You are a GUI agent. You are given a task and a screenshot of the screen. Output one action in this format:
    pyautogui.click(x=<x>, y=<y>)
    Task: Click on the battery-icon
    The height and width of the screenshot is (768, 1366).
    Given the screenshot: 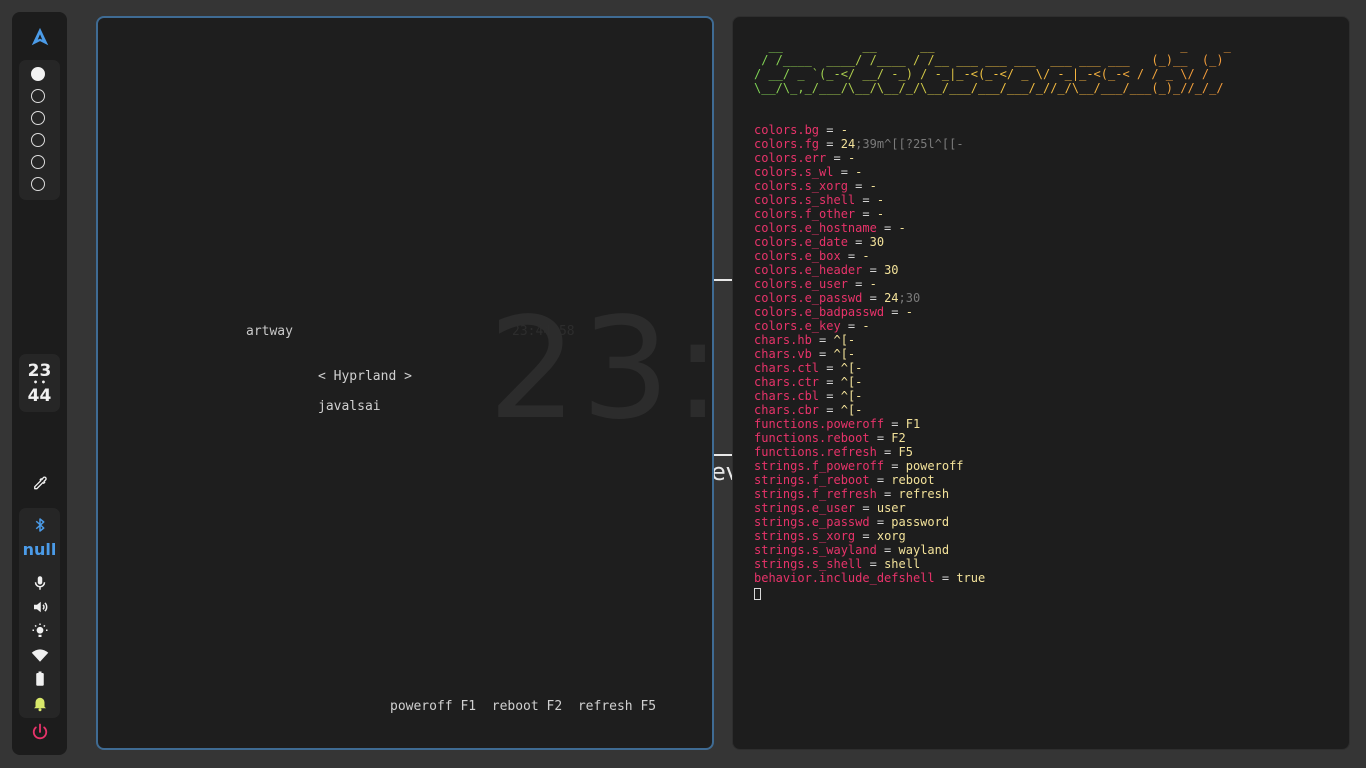 What is the action you would take?
    pyautogui.click(x=40, y=679)
    